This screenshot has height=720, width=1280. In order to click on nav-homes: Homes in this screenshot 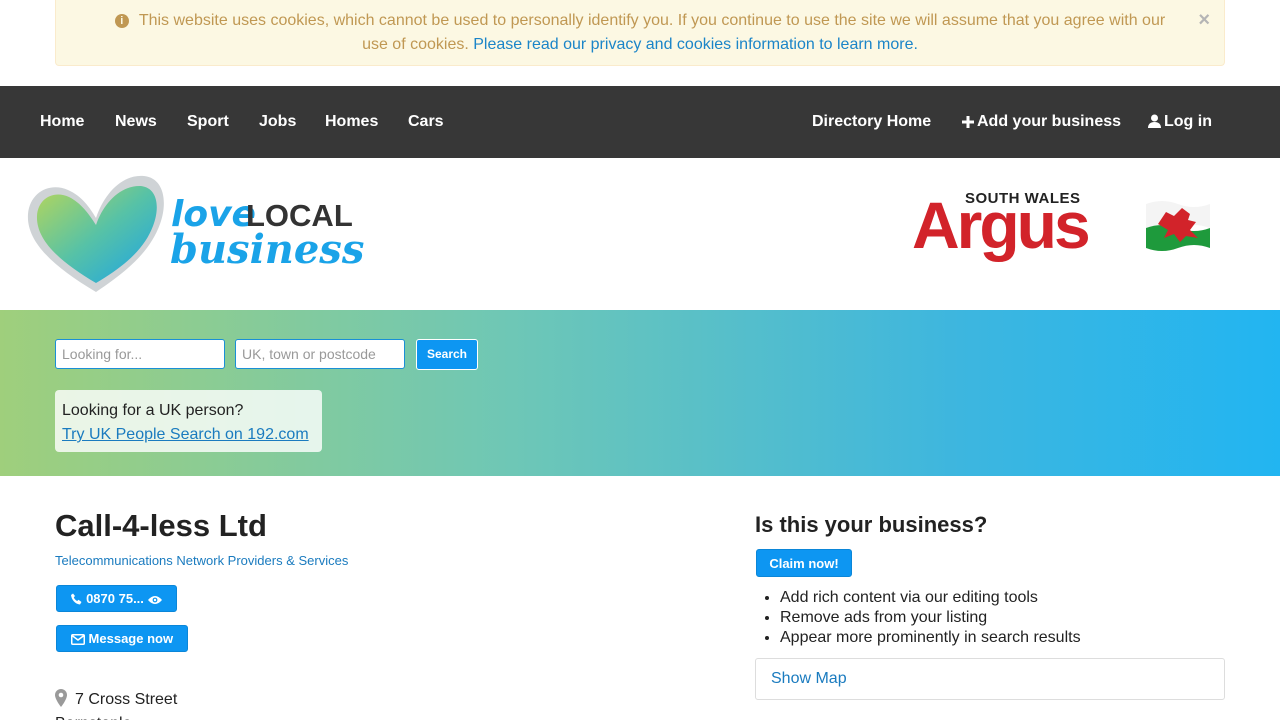, I will do `click(351, 122)`.